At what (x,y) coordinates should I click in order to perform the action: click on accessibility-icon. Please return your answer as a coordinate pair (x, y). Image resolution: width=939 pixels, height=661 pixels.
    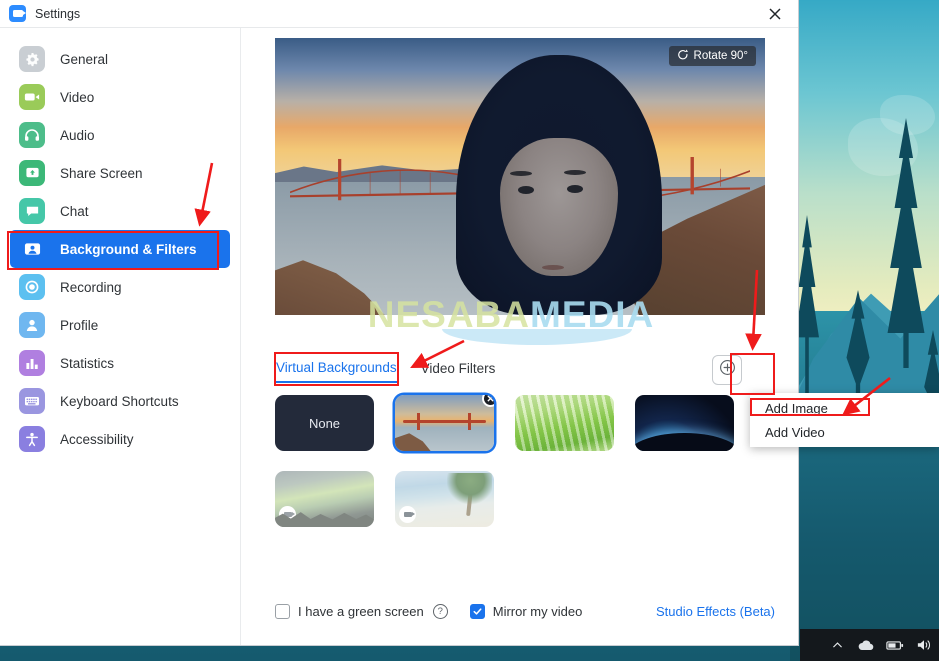
    Looking at the image, I should click on (32, 439).